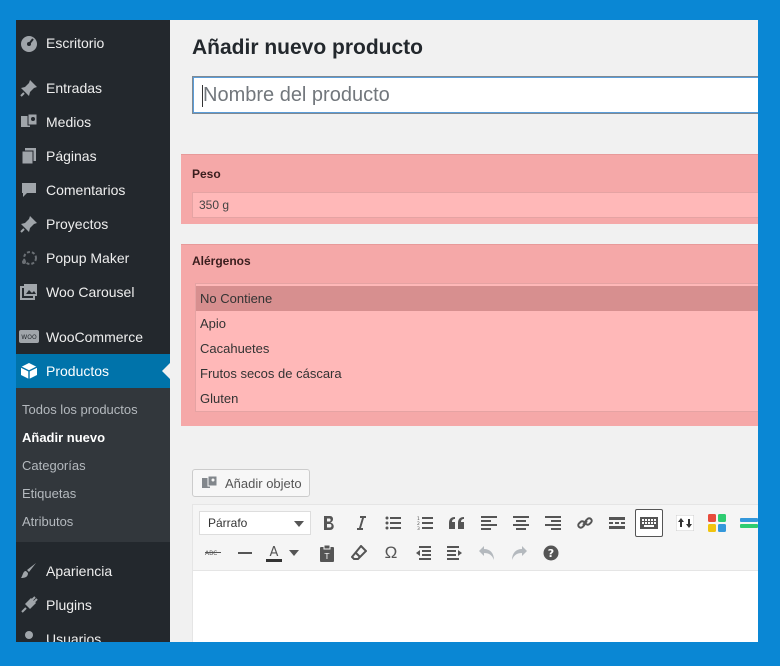 The height and width of the screenshot is (666, 780). What do you see at coordinates (29, 88) in the screenshot?
I see `pin-icon` at bounding box center [29, 88].